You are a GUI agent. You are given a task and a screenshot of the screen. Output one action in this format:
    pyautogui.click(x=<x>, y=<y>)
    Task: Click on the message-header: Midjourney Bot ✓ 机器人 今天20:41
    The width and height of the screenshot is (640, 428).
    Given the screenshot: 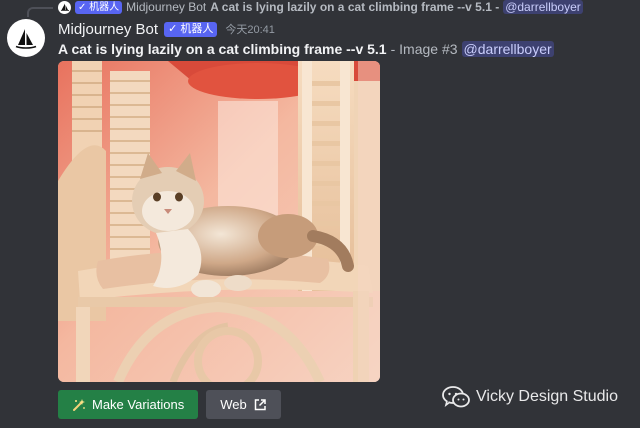 What is the action you would take?
    pyautogui.click(x=166, y=29)
    